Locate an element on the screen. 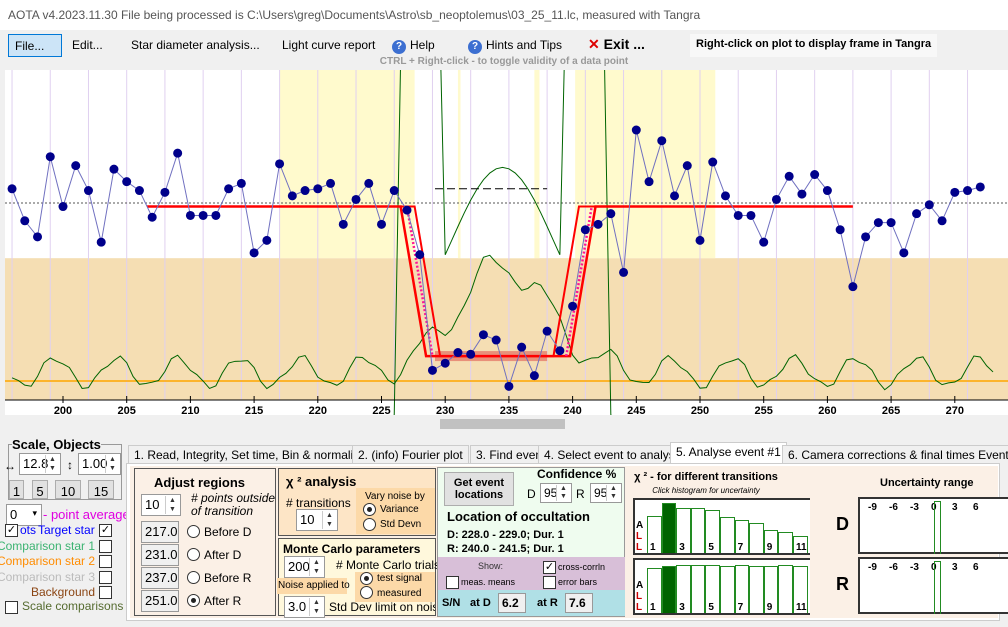 This screenshot has width=1008, height=627. uncertainty-tick: -3 is located at coordinates (914, 567).